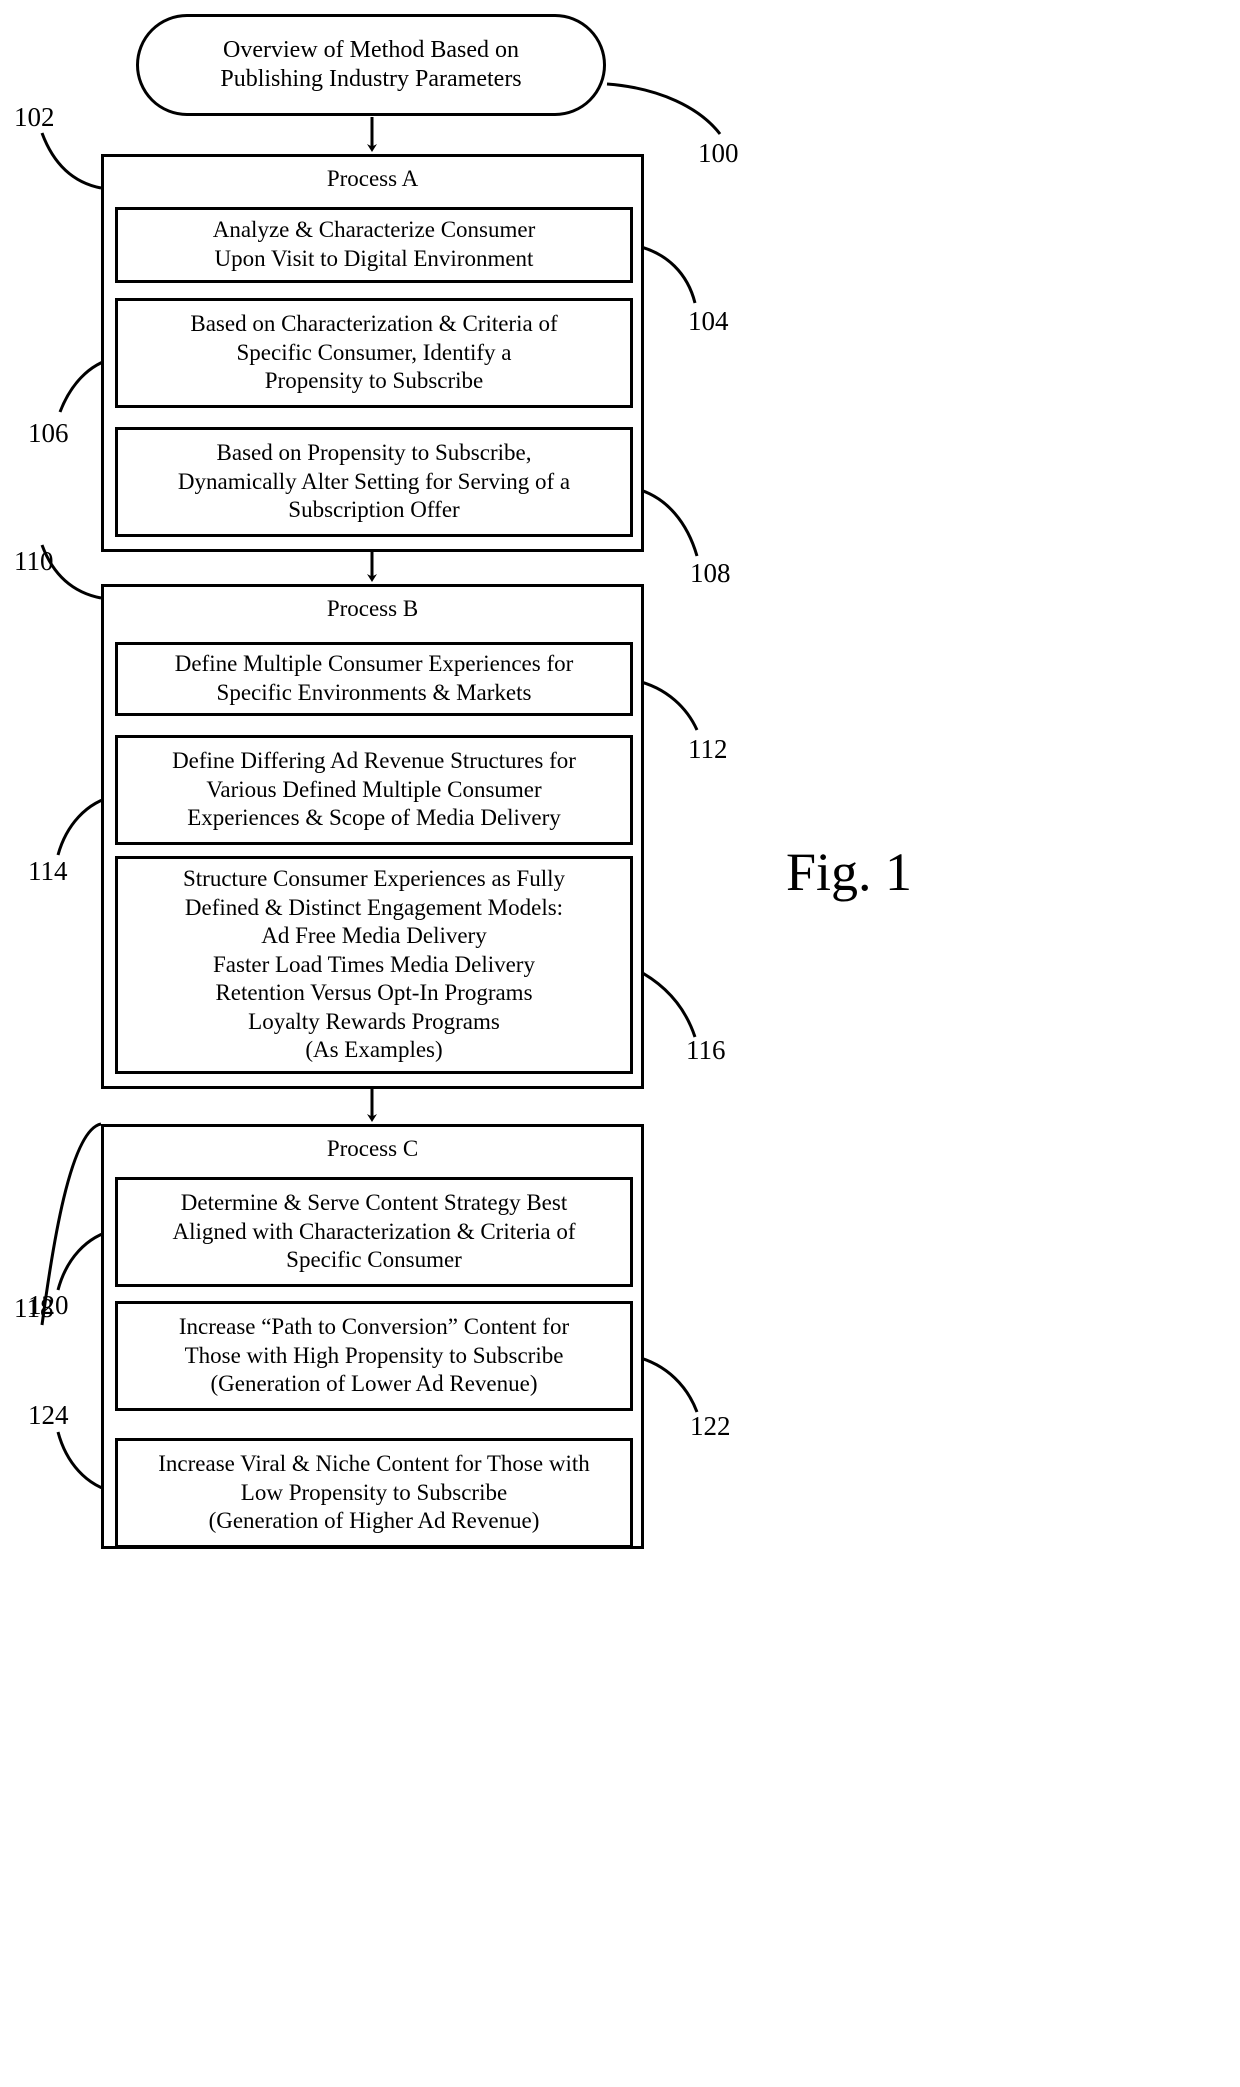 Image resolution: width=1240 pixels, height=2087 pixels. I want to click on step-line: Defined & Distinct Engagement Models:, so click(374, 907).